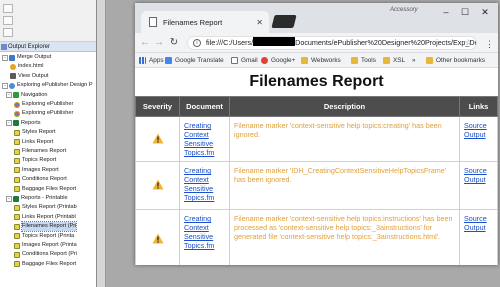 This screenshot has height=287, width=500. I want to click on bookmark-label: Other bookmarks, so click(461, 60).